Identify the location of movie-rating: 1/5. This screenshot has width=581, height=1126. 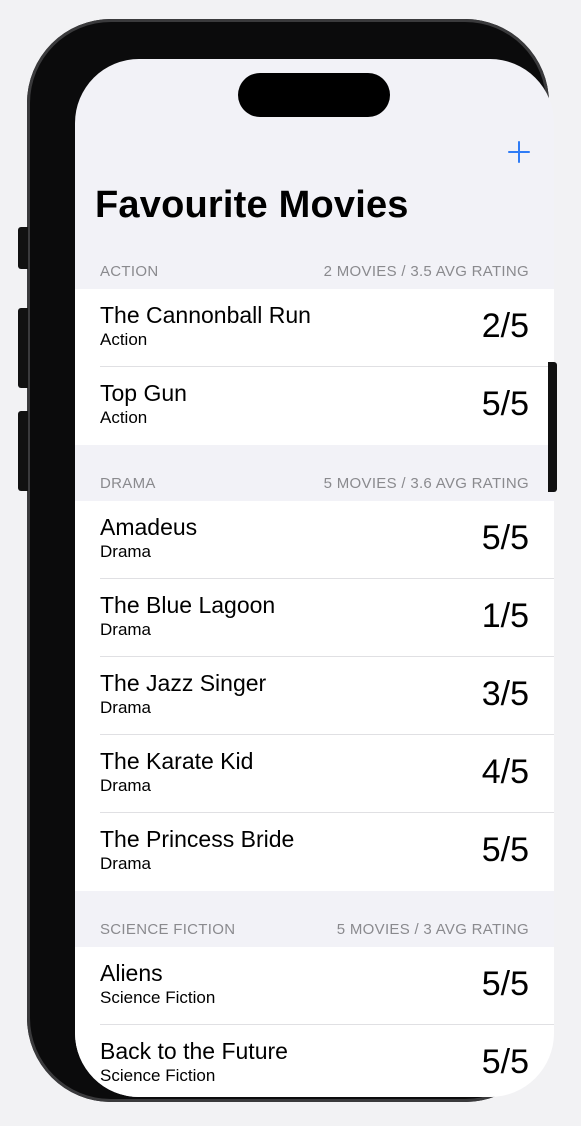
(505, 616).